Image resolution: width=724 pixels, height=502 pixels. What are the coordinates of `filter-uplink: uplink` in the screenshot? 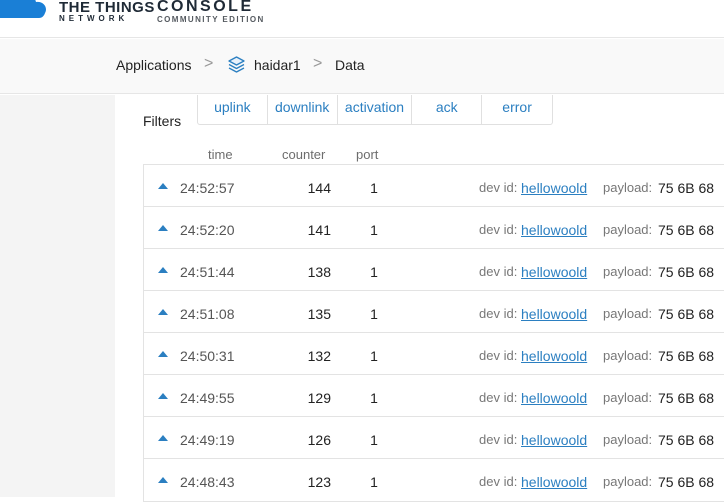 It's located at (233, 109).